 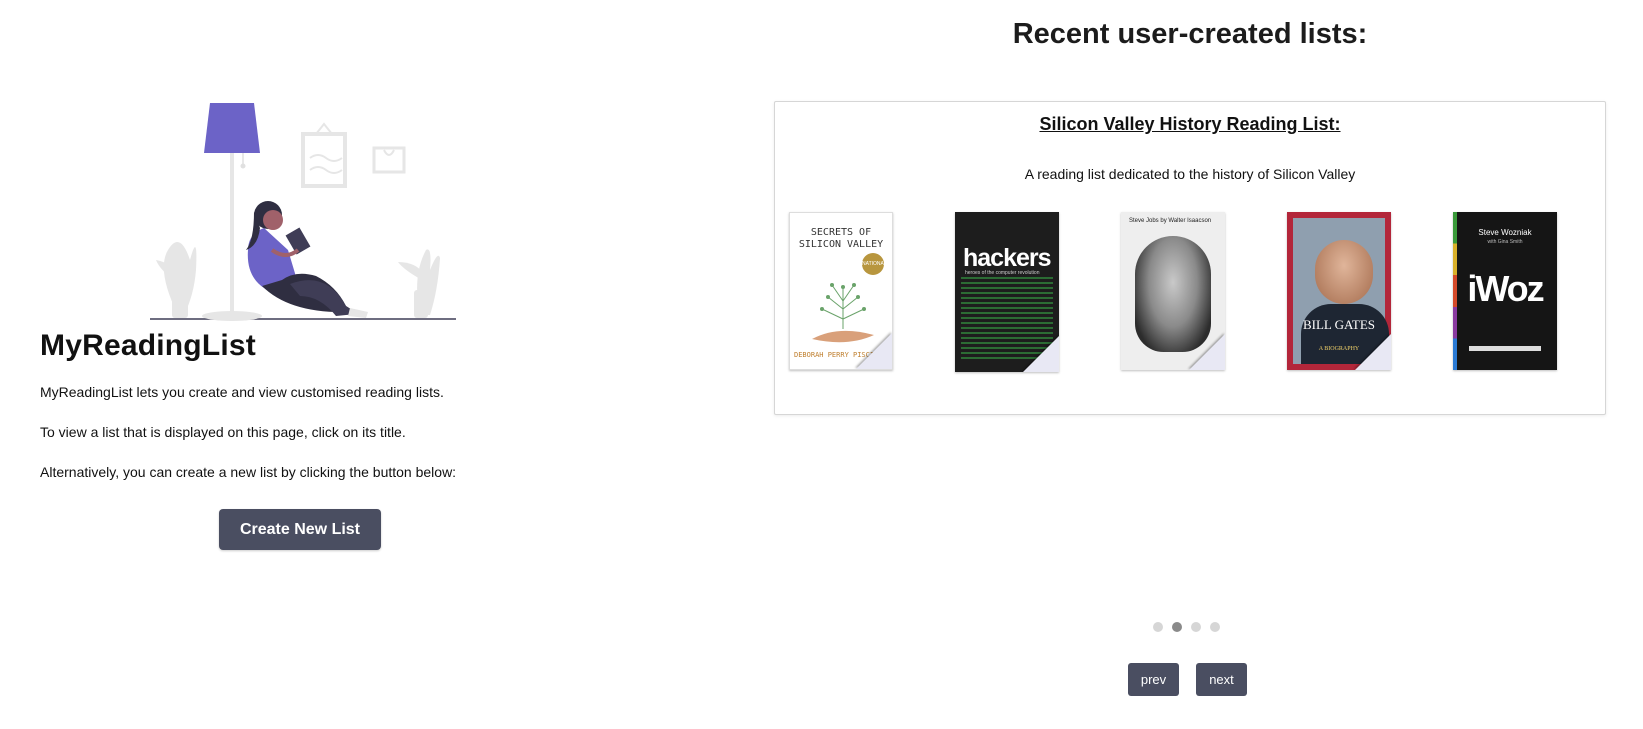 I want to click on book-cover-bill-gates: BILL GATES A BIOGRAPHY, so click(x=1339, y=291).